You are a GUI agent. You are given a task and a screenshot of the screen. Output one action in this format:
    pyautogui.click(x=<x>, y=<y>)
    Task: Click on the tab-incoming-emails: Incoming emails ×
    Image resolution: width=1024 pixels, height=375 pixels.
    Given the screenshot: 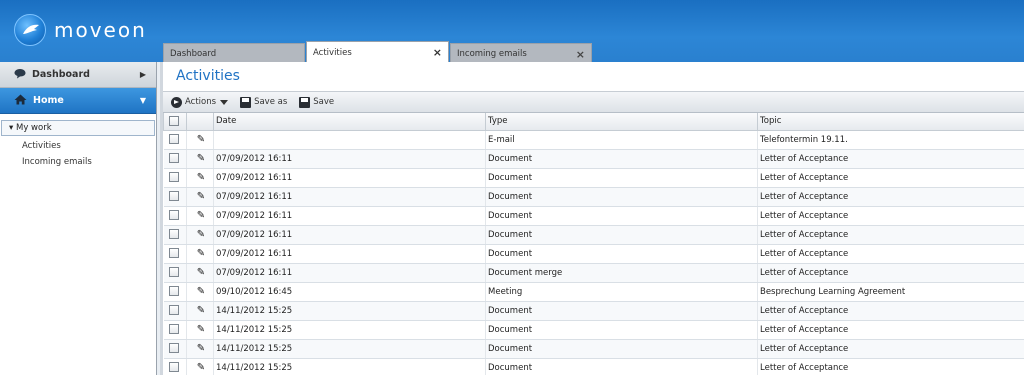 What is the action you would take?
    pyautogui.click(x=521, y=52)
    